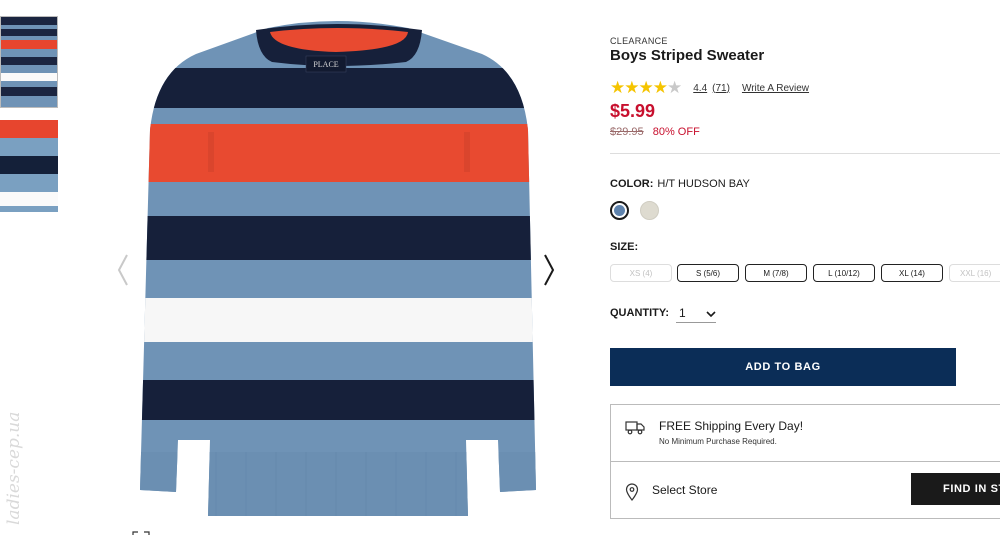 The height and width of the screenshot is (535, 1000). Describe the element at coordinates (624, 247) in the screenshot. I see `size-label: SIZE:` at that location.